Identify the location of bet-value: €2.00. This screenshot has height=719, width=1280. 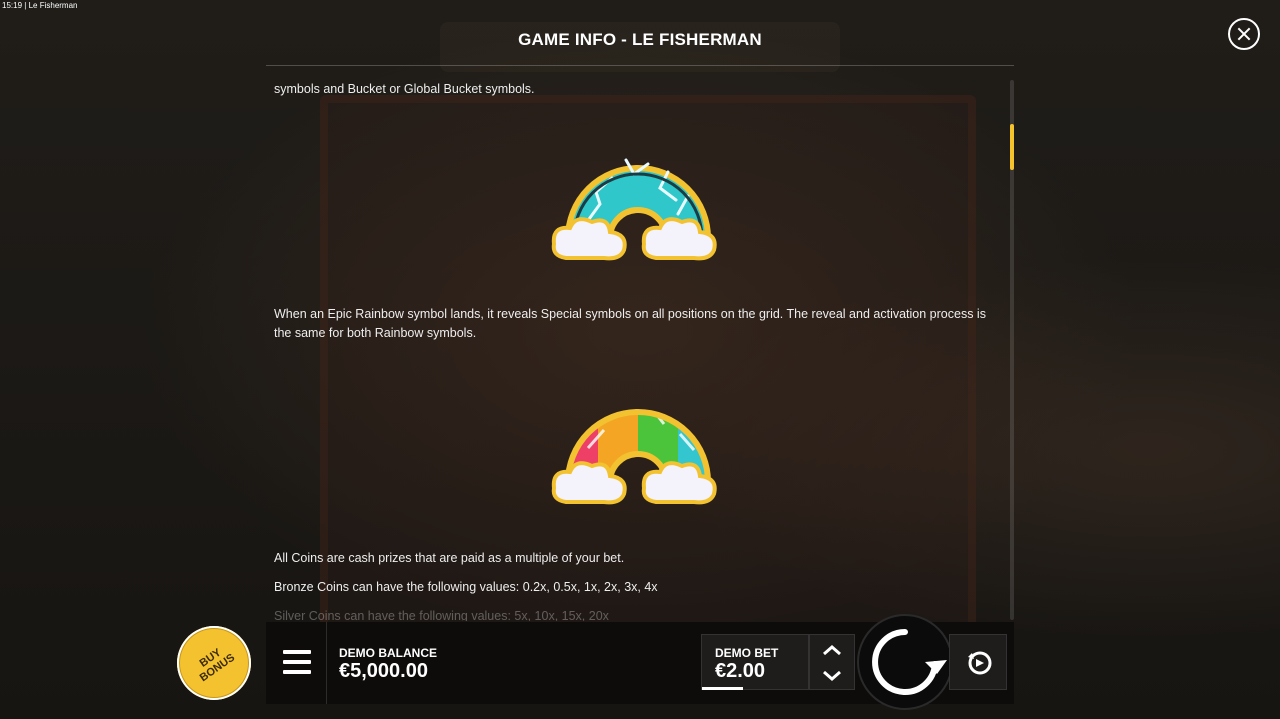
(740, 671).